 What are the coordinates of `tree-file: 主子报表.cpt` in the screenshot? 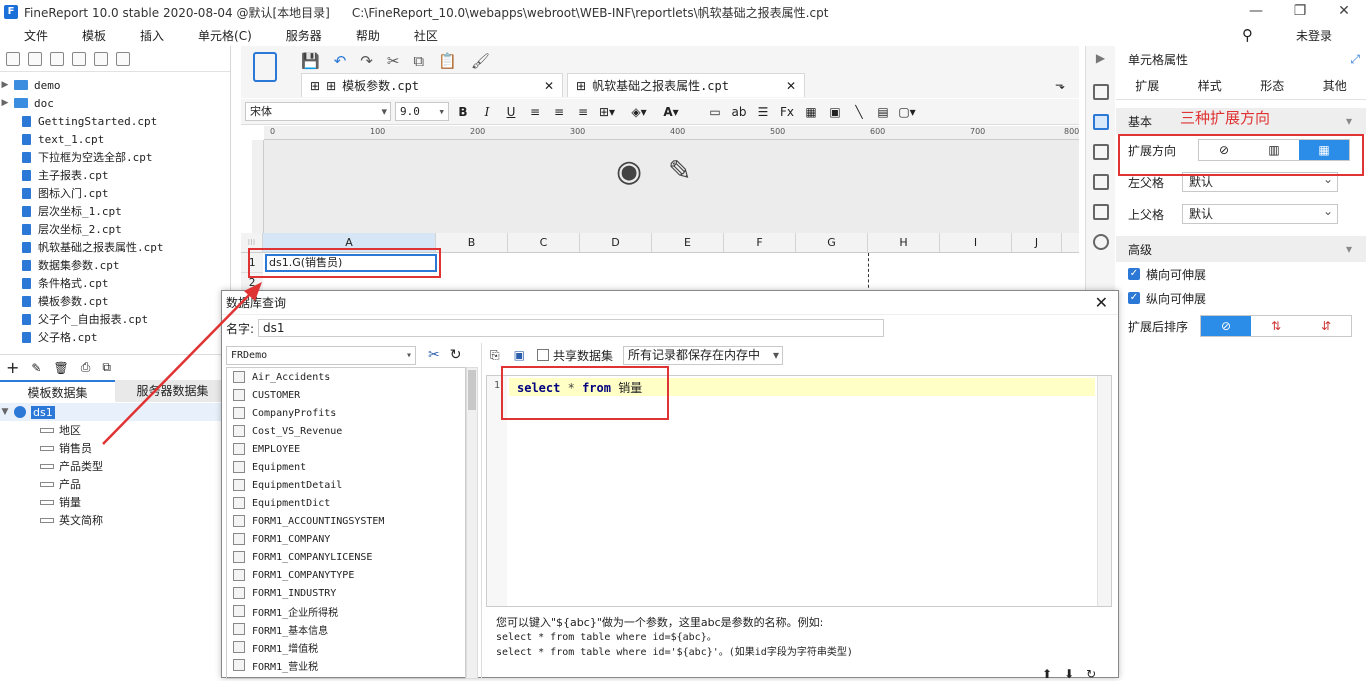 It's located at (115, 175).